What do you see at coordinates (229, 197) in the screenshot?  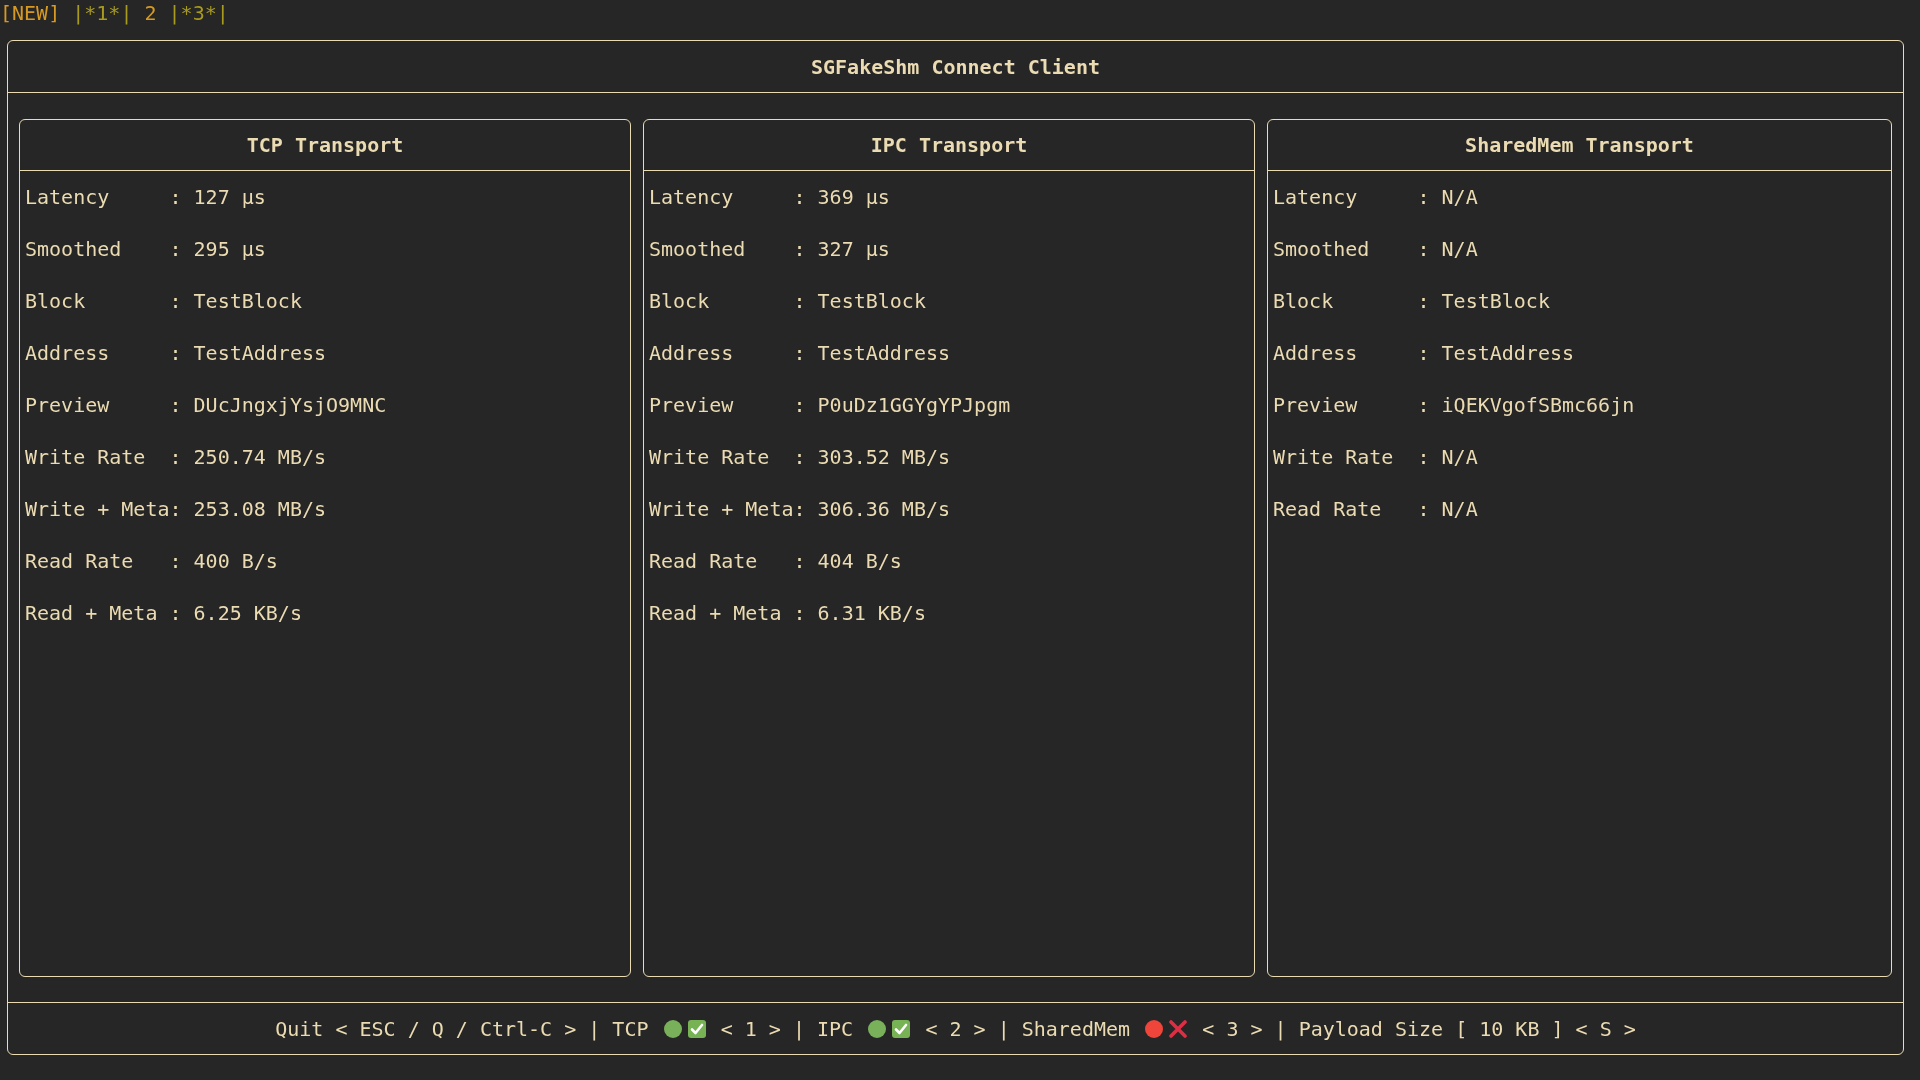 I see `field-value: 127 µs` at bounding box center [229, 197].